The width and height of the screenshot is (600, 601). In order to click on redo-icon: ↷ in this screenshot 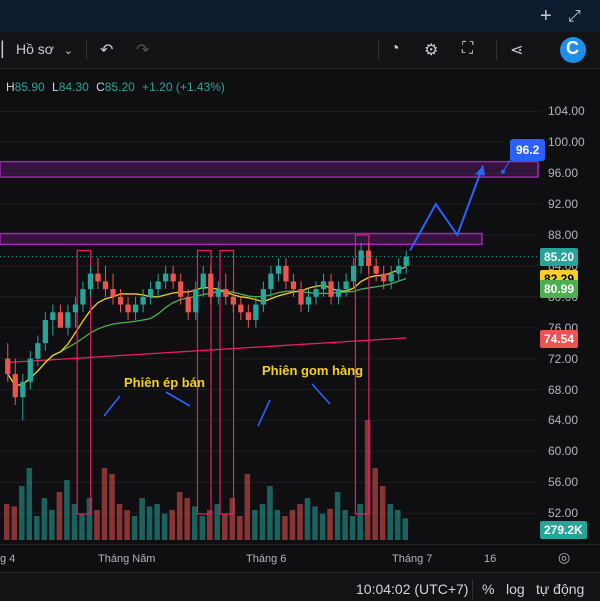, I will do `click(142, 50)`.